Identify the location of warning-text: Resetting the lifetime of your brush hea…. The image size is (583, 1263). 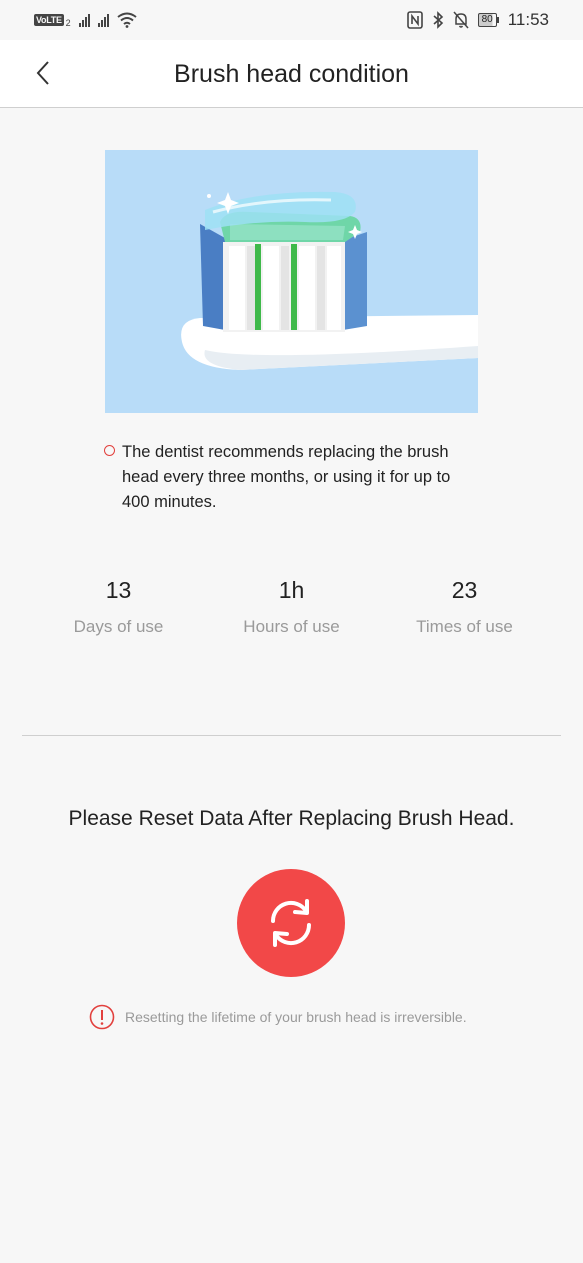
(296, 1017).